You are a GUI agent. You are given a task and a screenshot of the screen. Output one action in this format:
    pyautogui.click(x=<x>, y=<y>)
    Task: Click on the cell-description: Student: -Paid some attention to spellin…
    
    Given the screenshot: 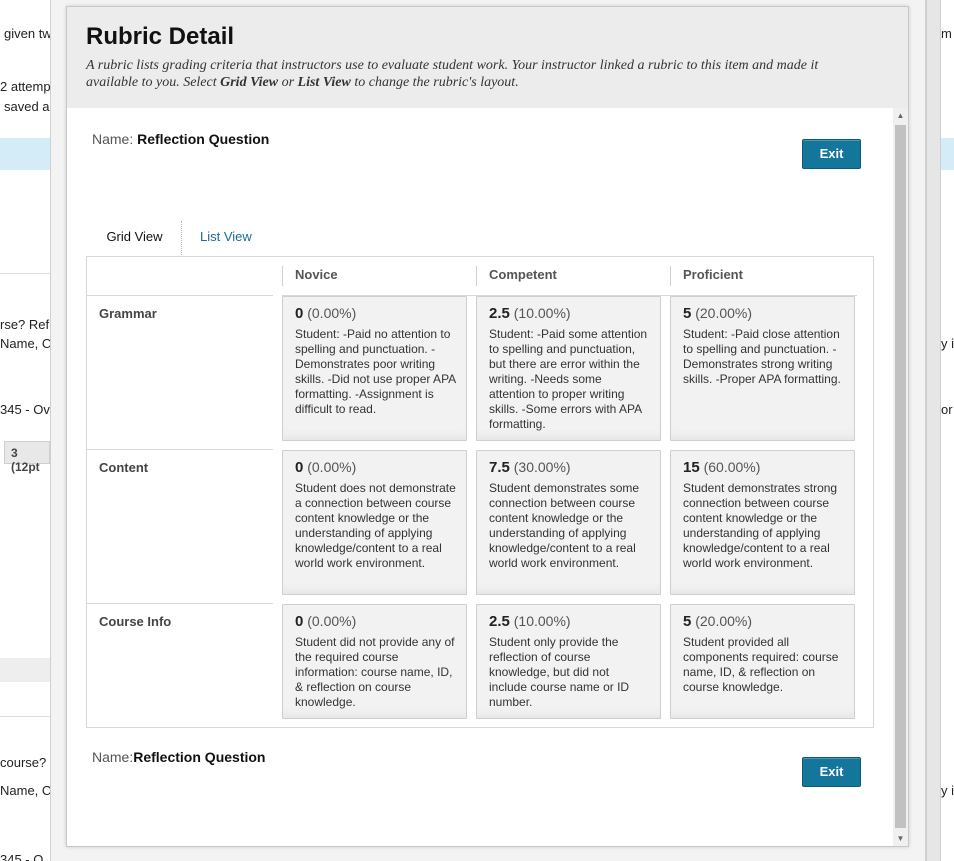 What is the action you would take?
    pyautogui.click(x=568, y=379)
    